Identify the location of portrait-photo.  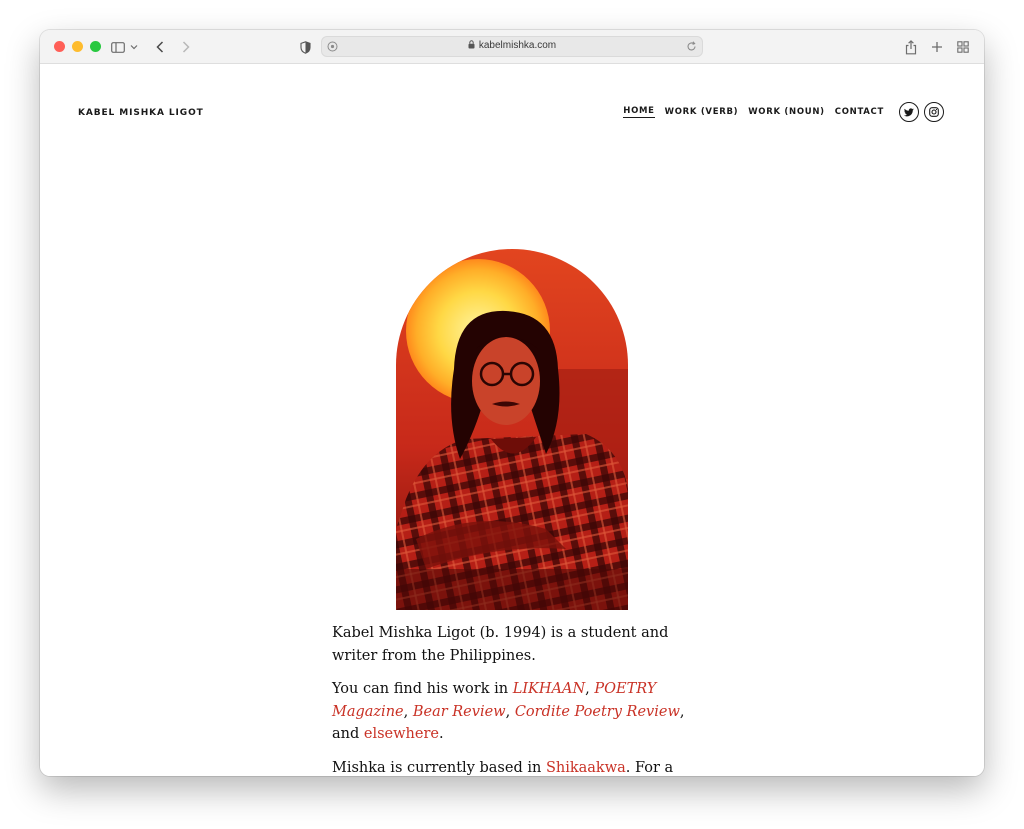
(512, 429).